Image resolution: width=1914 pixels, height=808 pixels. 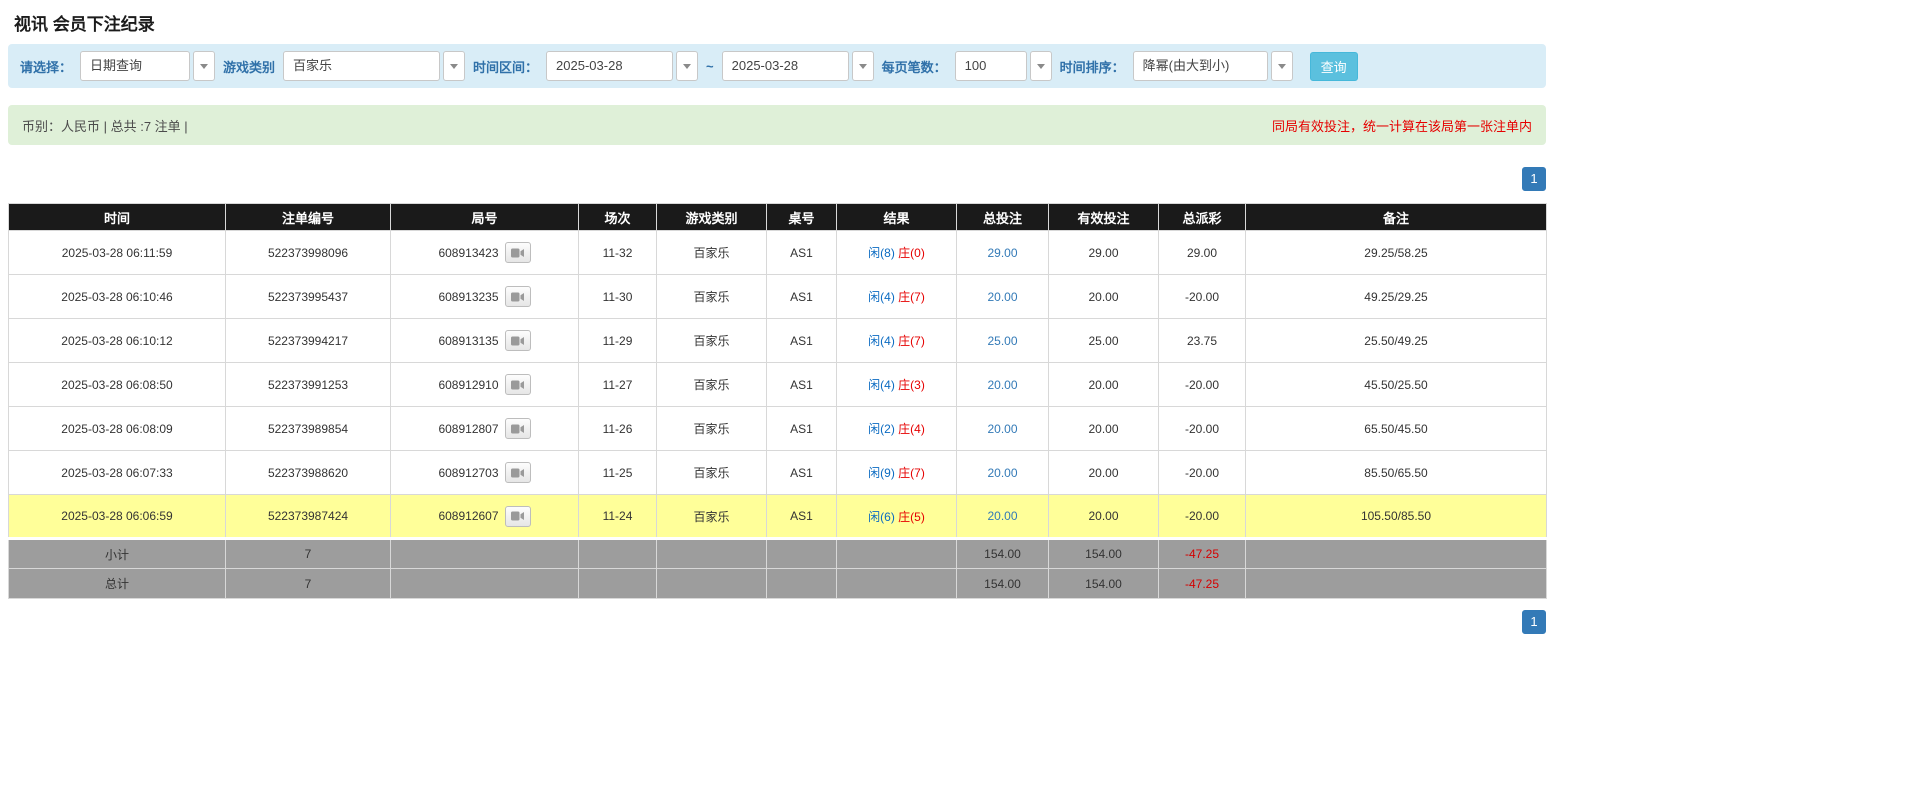 I want to click on game-type-label: 游戏类别, so click(x=249, y=67).